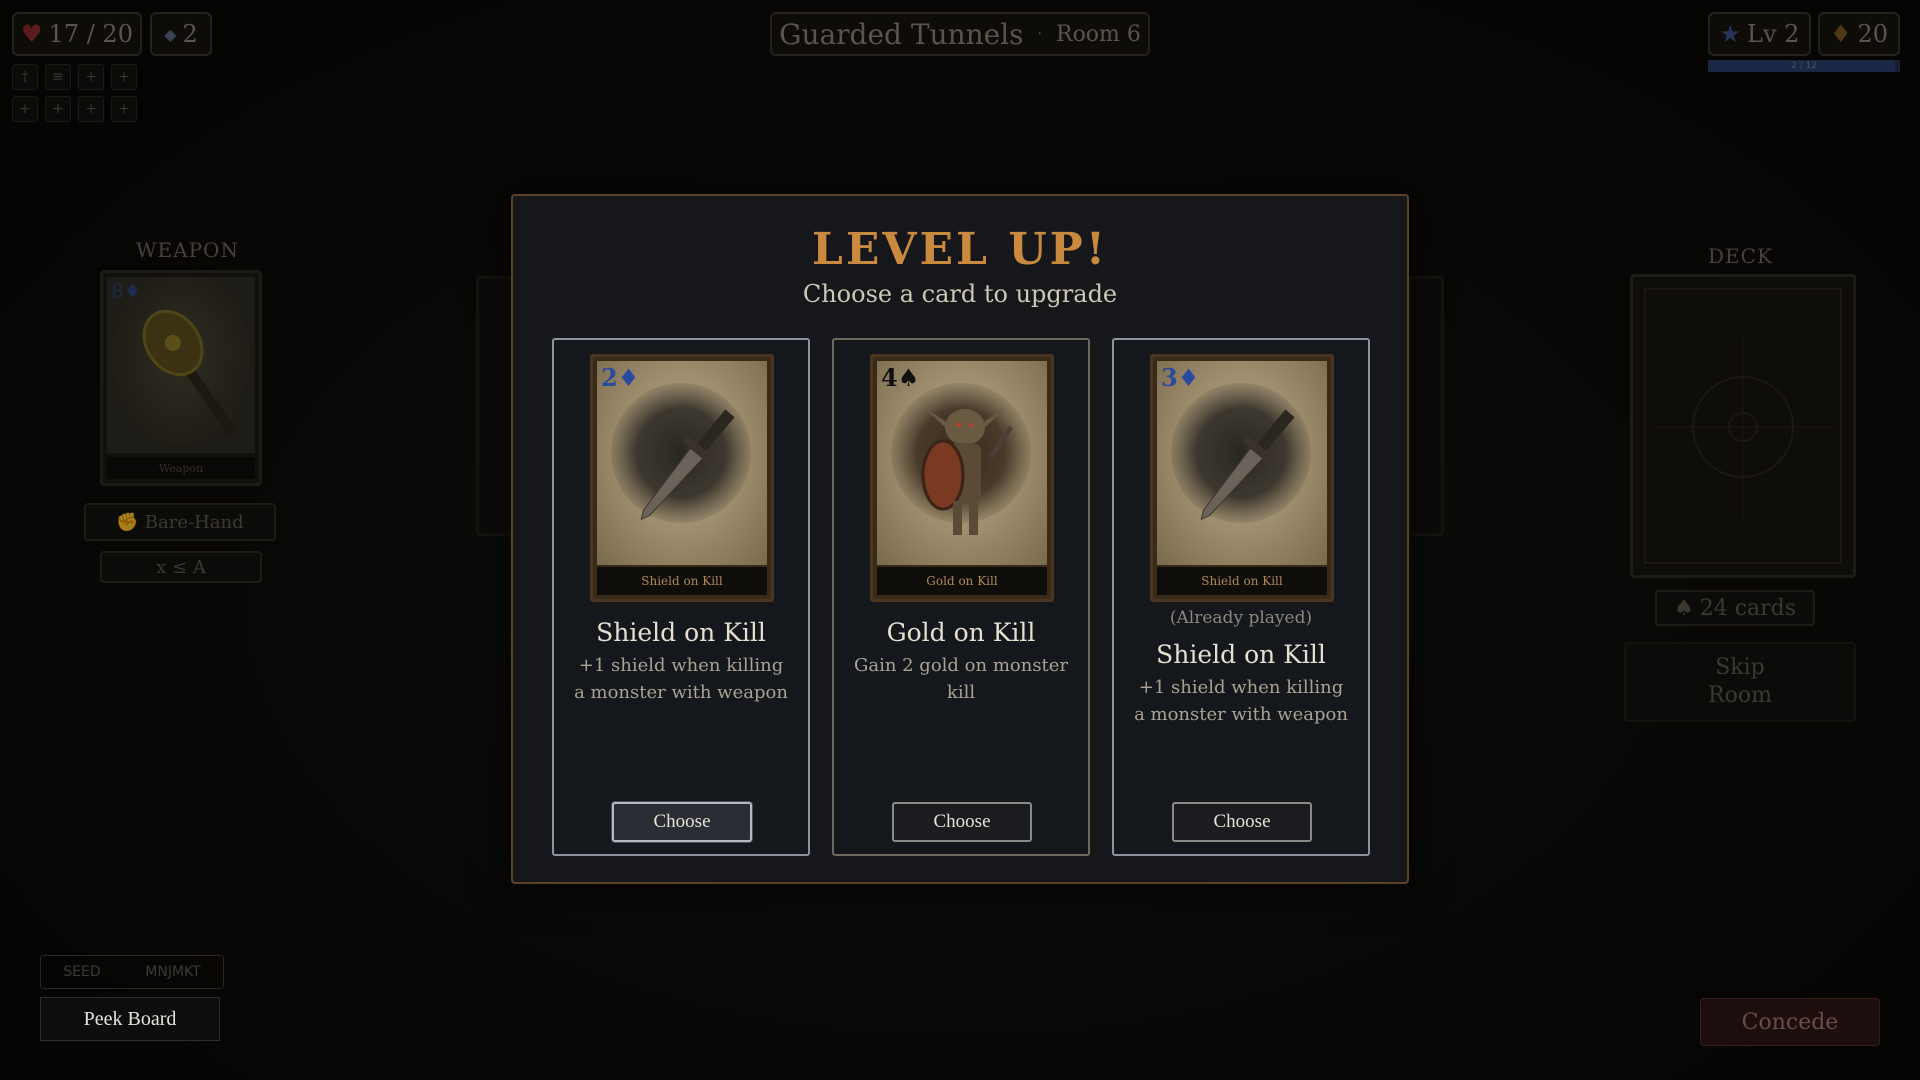 This screenshot has height=1080, width=1920. I want to click on peek-board-button: Peek Board, so click(130, 1019).